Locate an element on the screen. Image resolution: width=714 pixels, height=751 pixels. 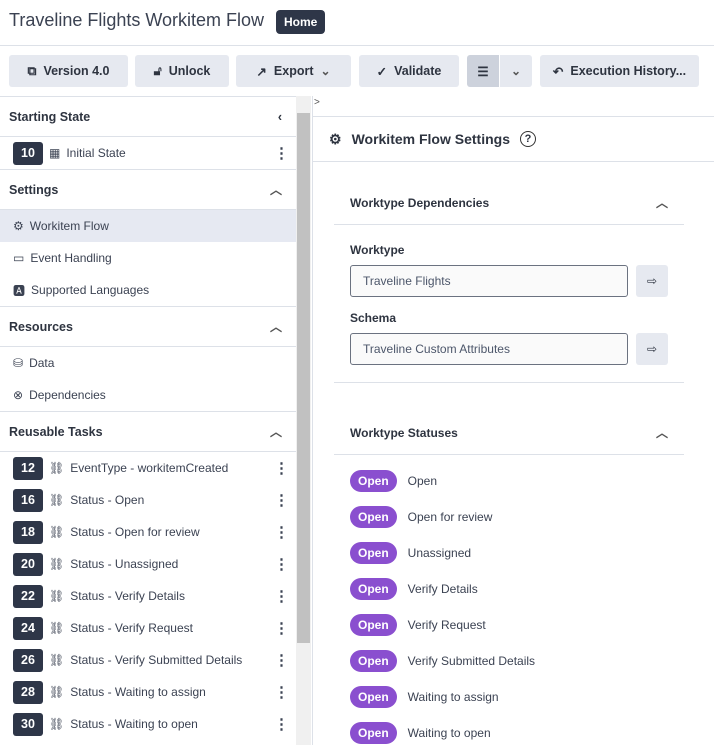
validate-label: Validate is located at coordinates (418, 71).